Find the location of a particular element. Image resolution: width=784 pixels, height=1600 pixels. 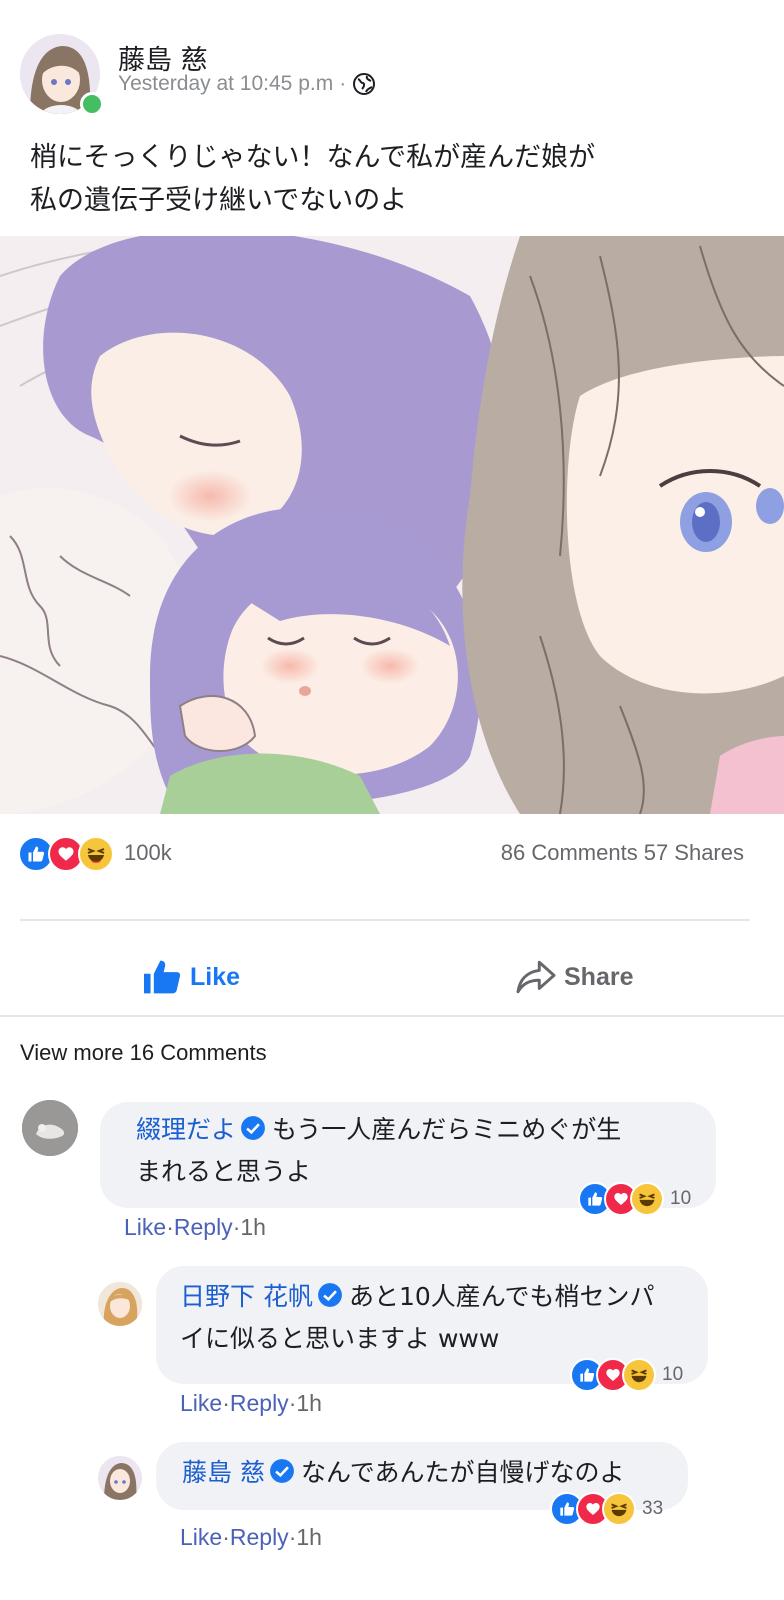

commenter-name: 綴理だよ is located at coordinates (186, 1129).